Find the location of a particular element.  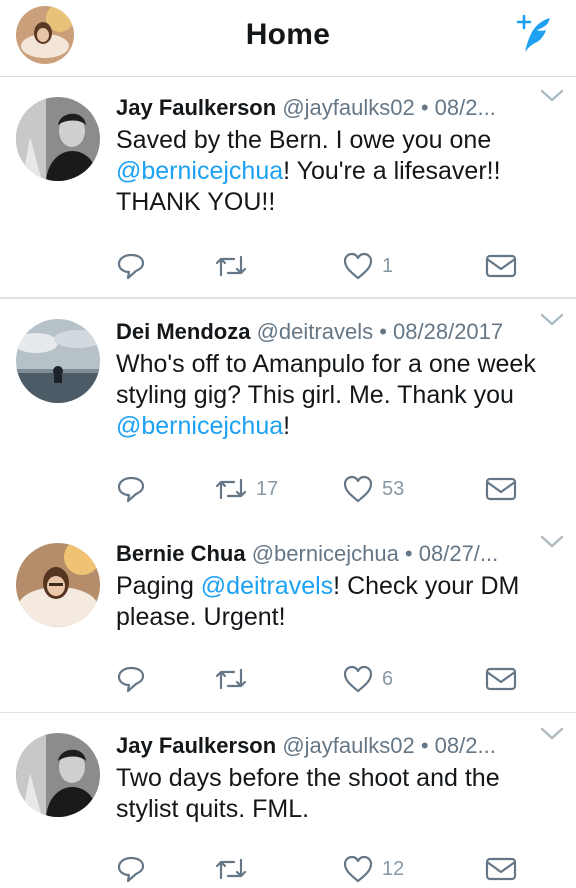

like-count: 6 is located at coordinates (388, 678).